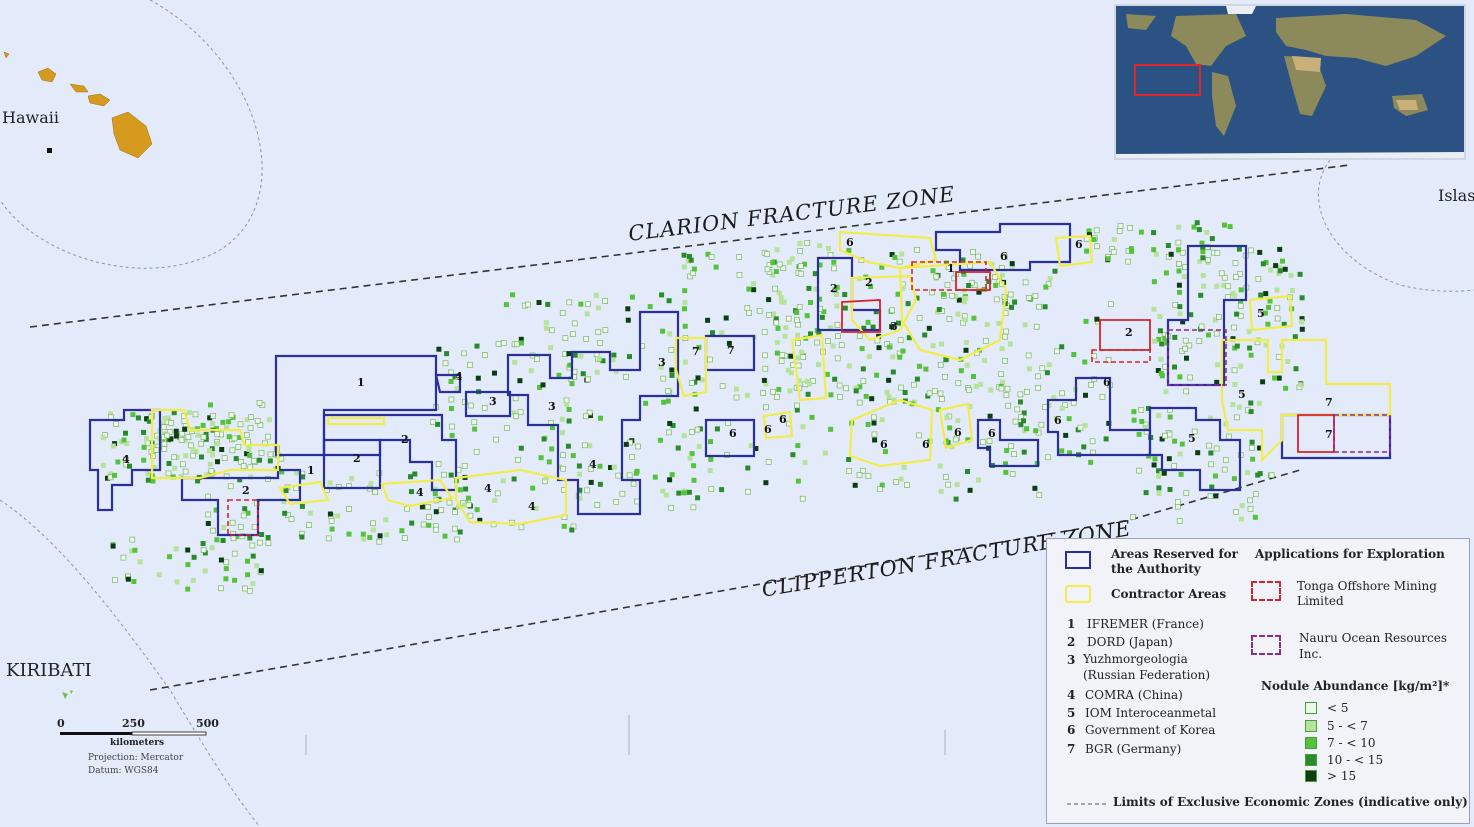 This screenshot has height=827, width=1474. Describe the element at coordinates (1078, 560) in the screenshot. I see `legend-swatch-reserved` at that location.